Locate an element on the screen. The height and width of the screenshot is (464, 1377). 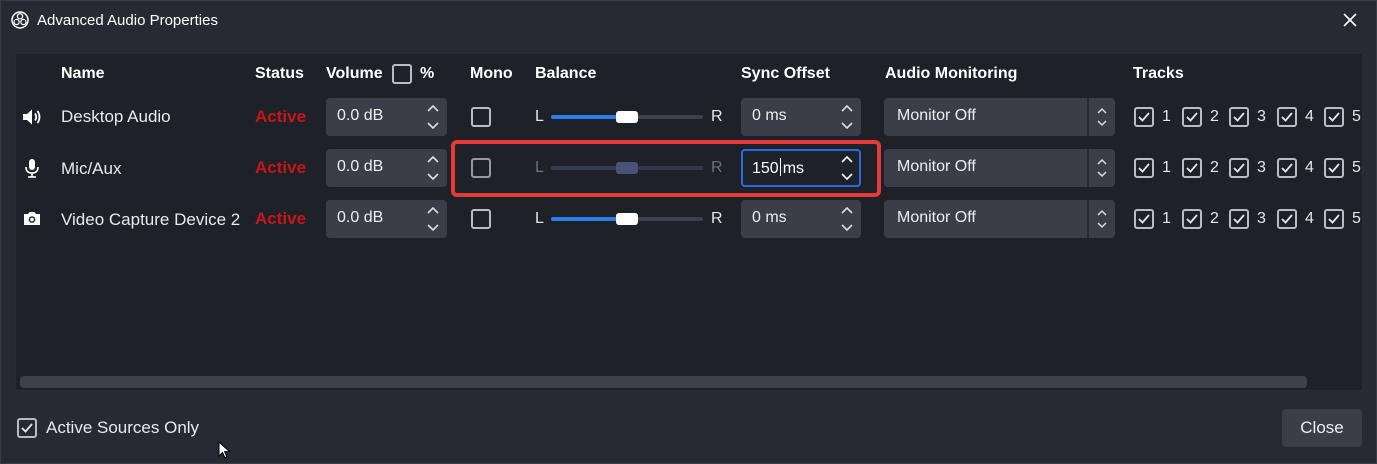
source-name: Desktop Audio is located at coordinates (116, 116).